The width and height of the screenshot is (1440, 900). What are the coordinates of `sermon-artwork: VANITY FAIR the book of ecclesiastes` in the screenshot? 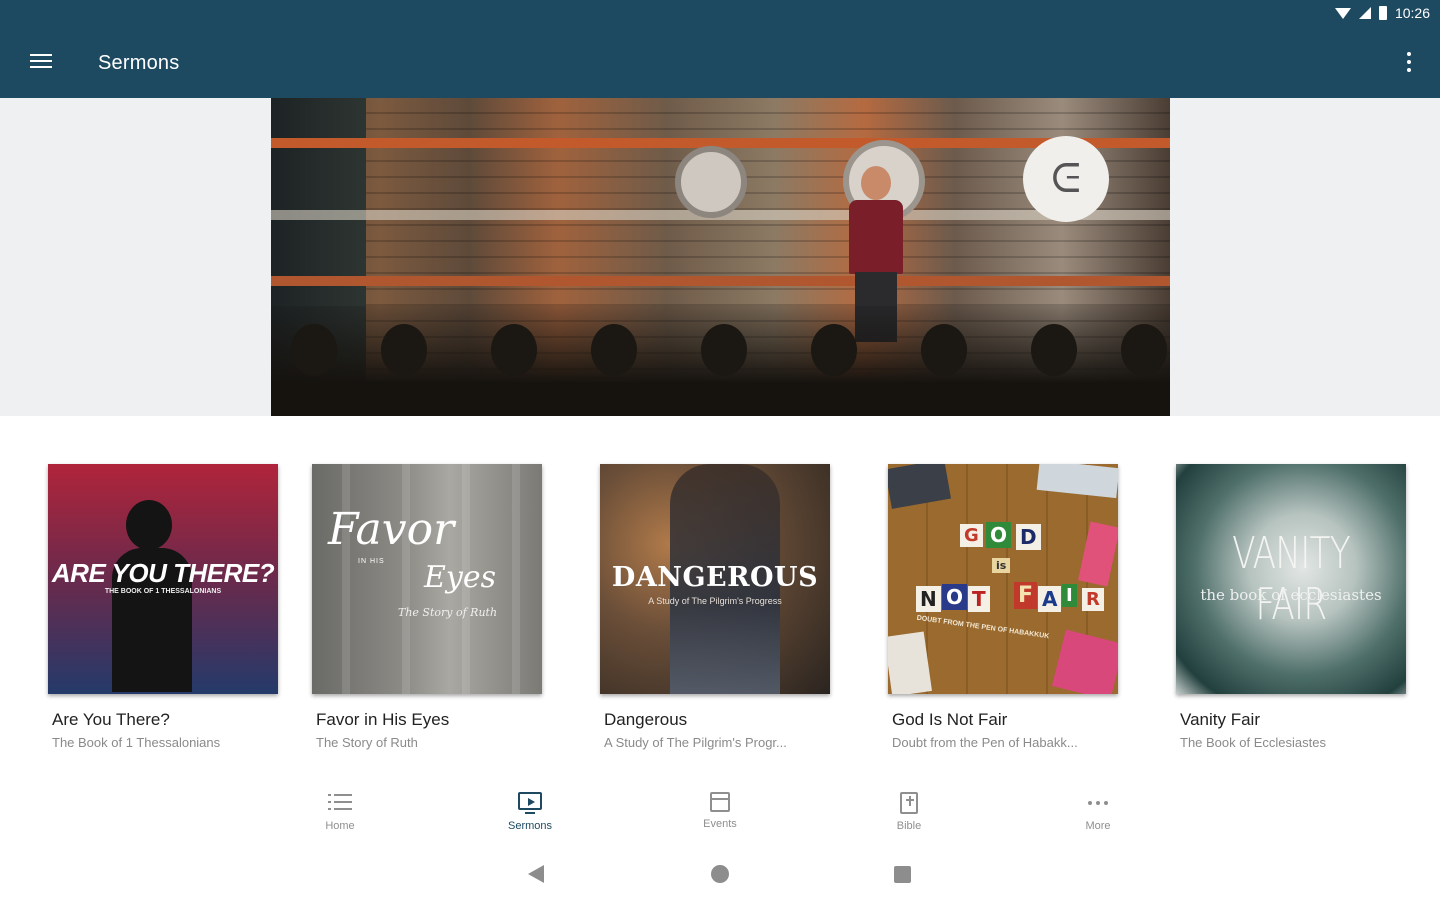 It's located at (1291, 579).